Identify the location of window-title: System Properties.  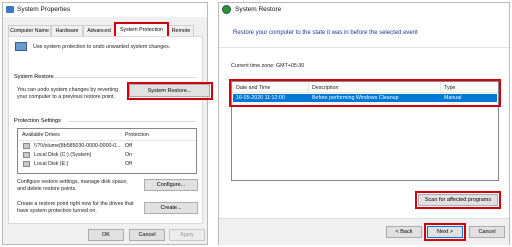
(44, 9).